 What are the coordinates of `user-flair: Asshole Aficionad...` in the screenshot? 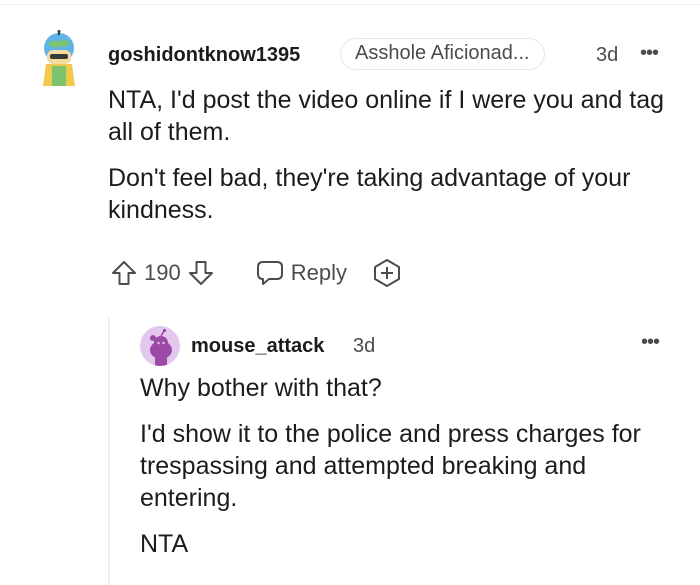 It's located at (442, 54).